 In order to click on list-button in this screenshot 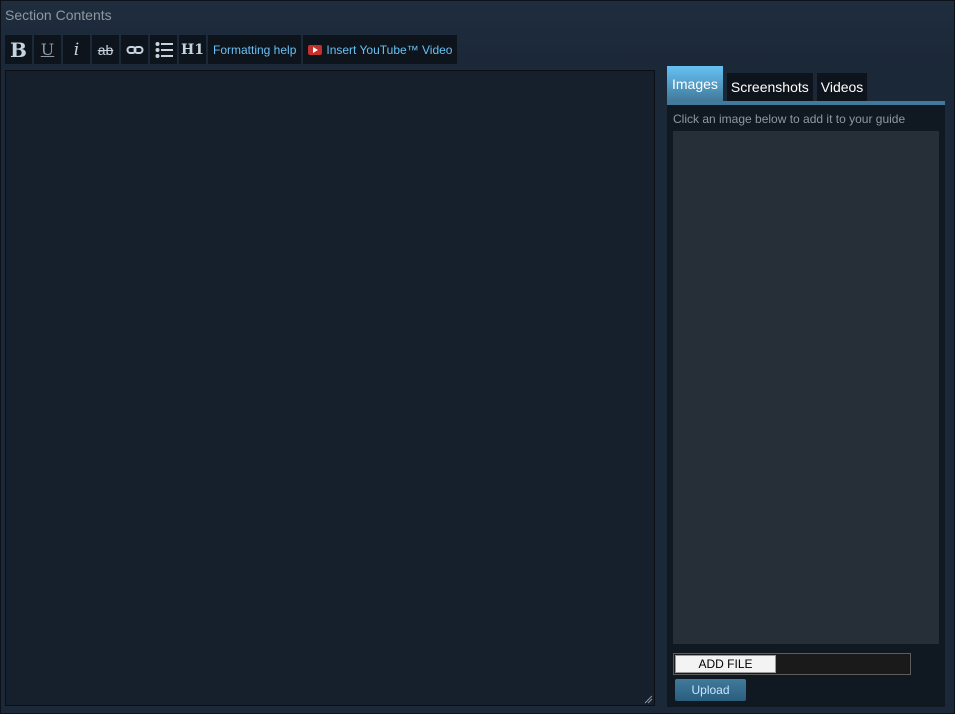, I will do `click(163, 49)`.